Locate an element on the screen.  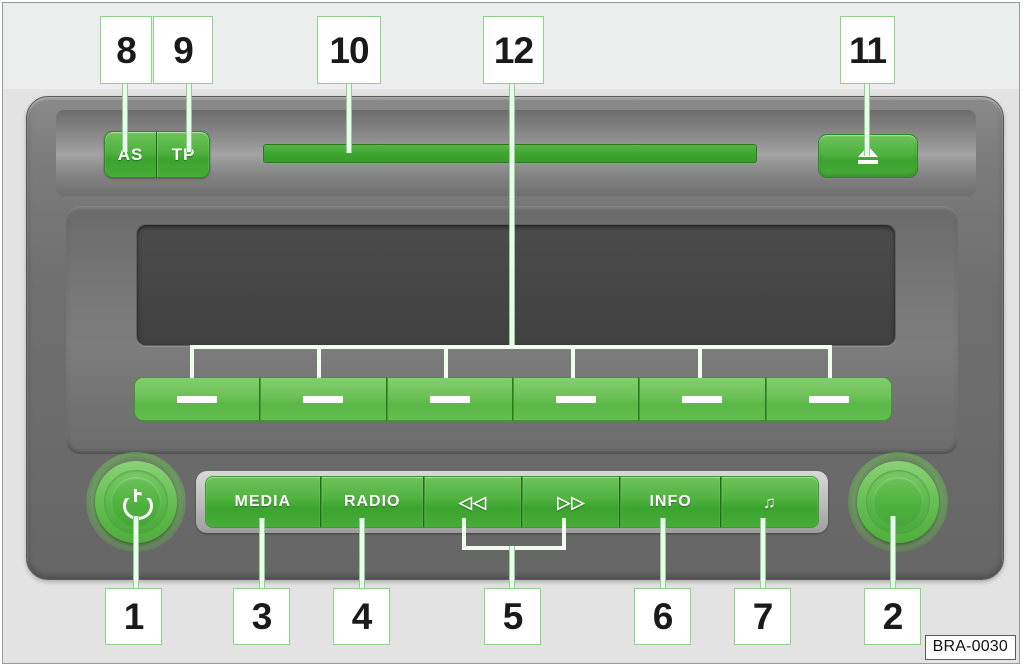
menu-rotary-knob is located at coordinates (898, 502).